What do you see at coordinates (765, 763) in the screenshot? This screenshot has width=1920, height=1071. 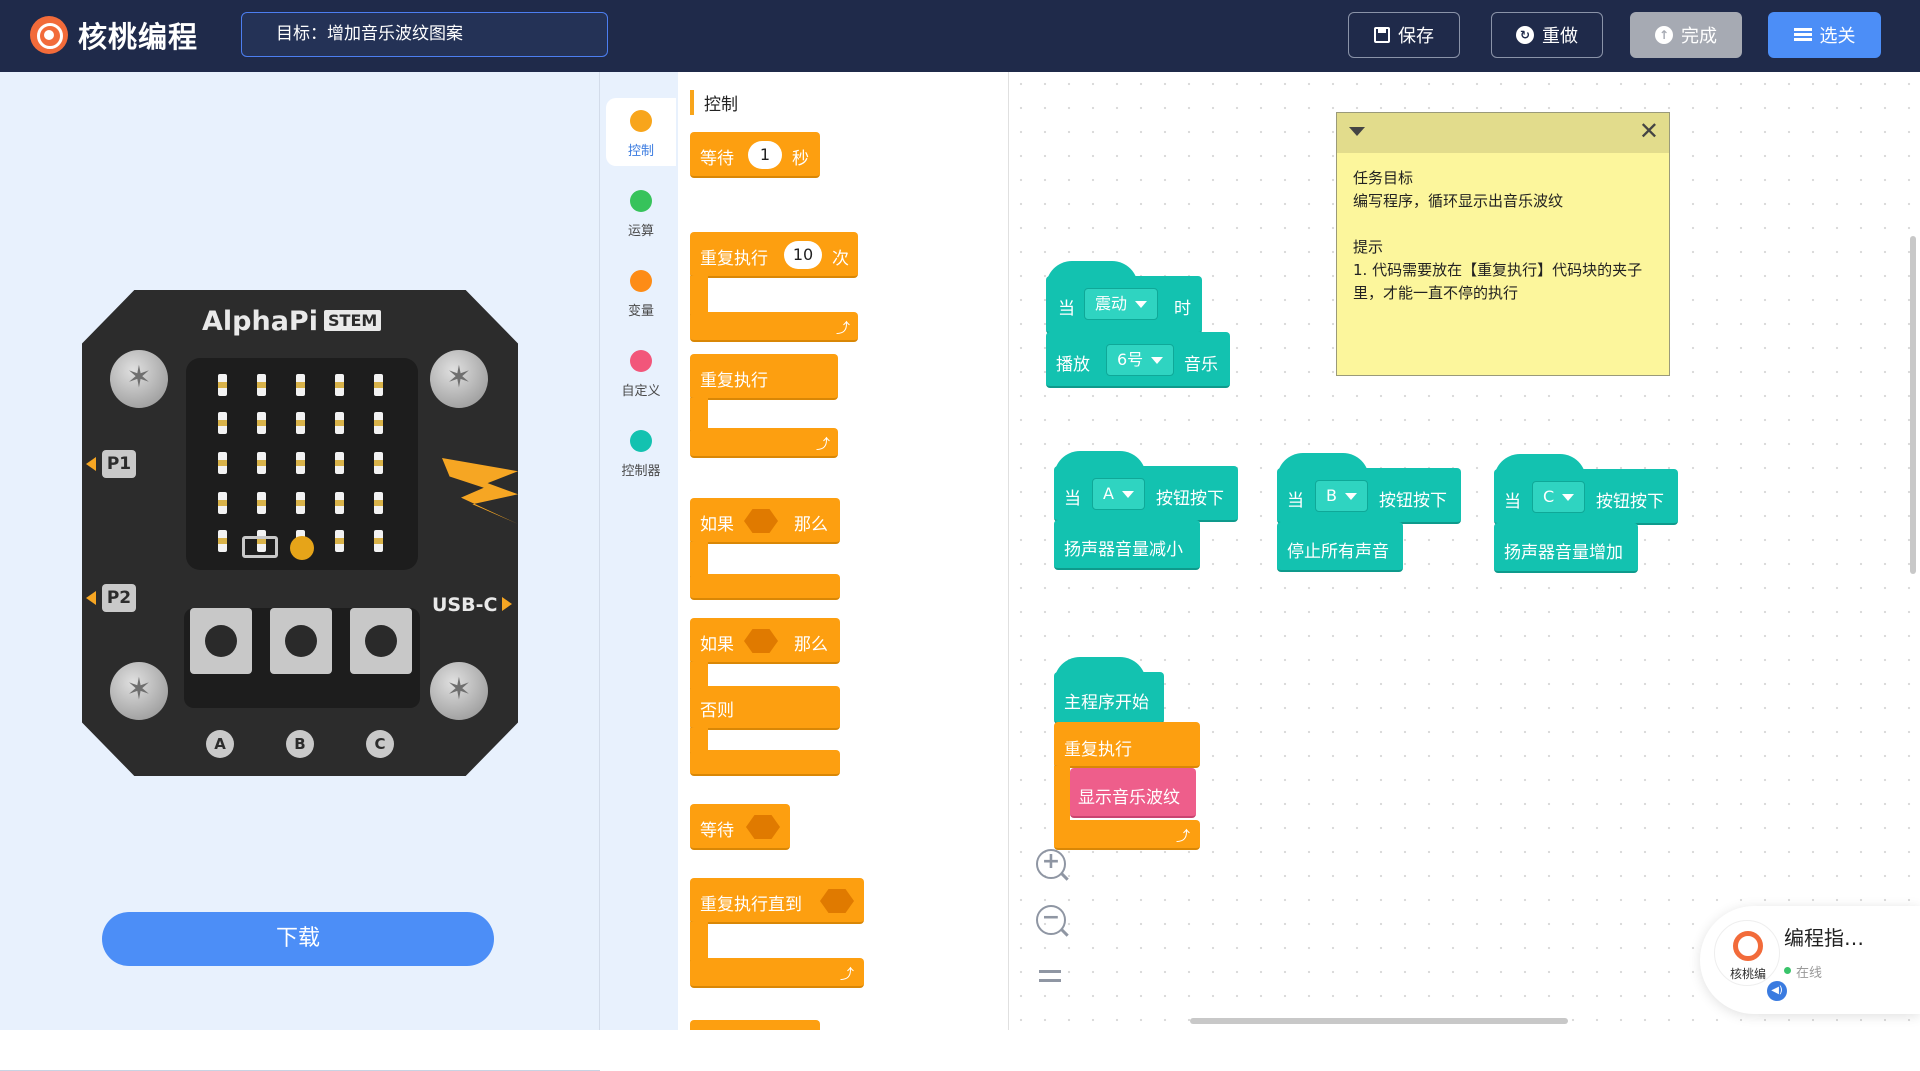 I see `if-else-footer` at bounding box center [765, 763].